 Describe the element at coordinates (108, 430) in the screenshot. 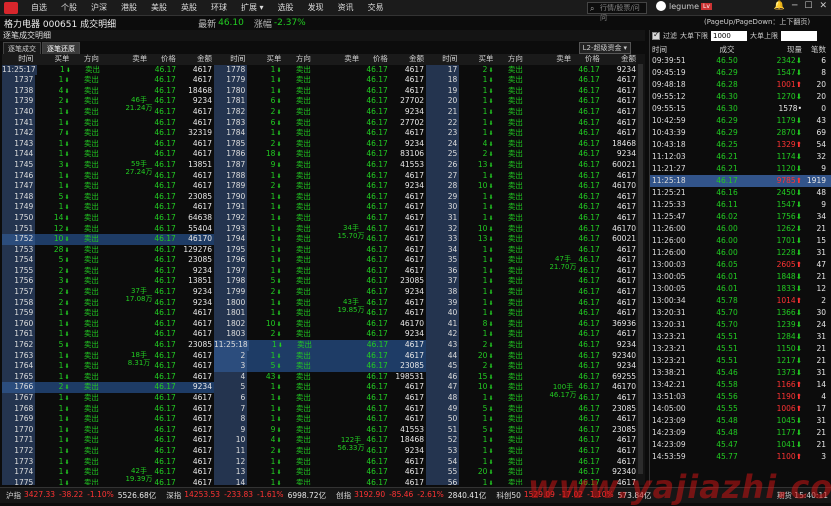

I see `table-row: 1770 1⬇ 卖出 46.17 4617` at that location.